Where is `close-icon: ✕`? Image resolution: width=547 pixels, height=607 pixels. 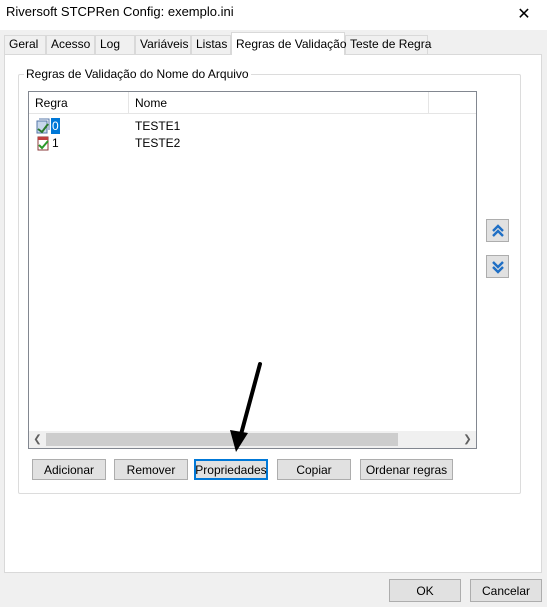
close-icon: ✕ is located at coordinates (524, 14).